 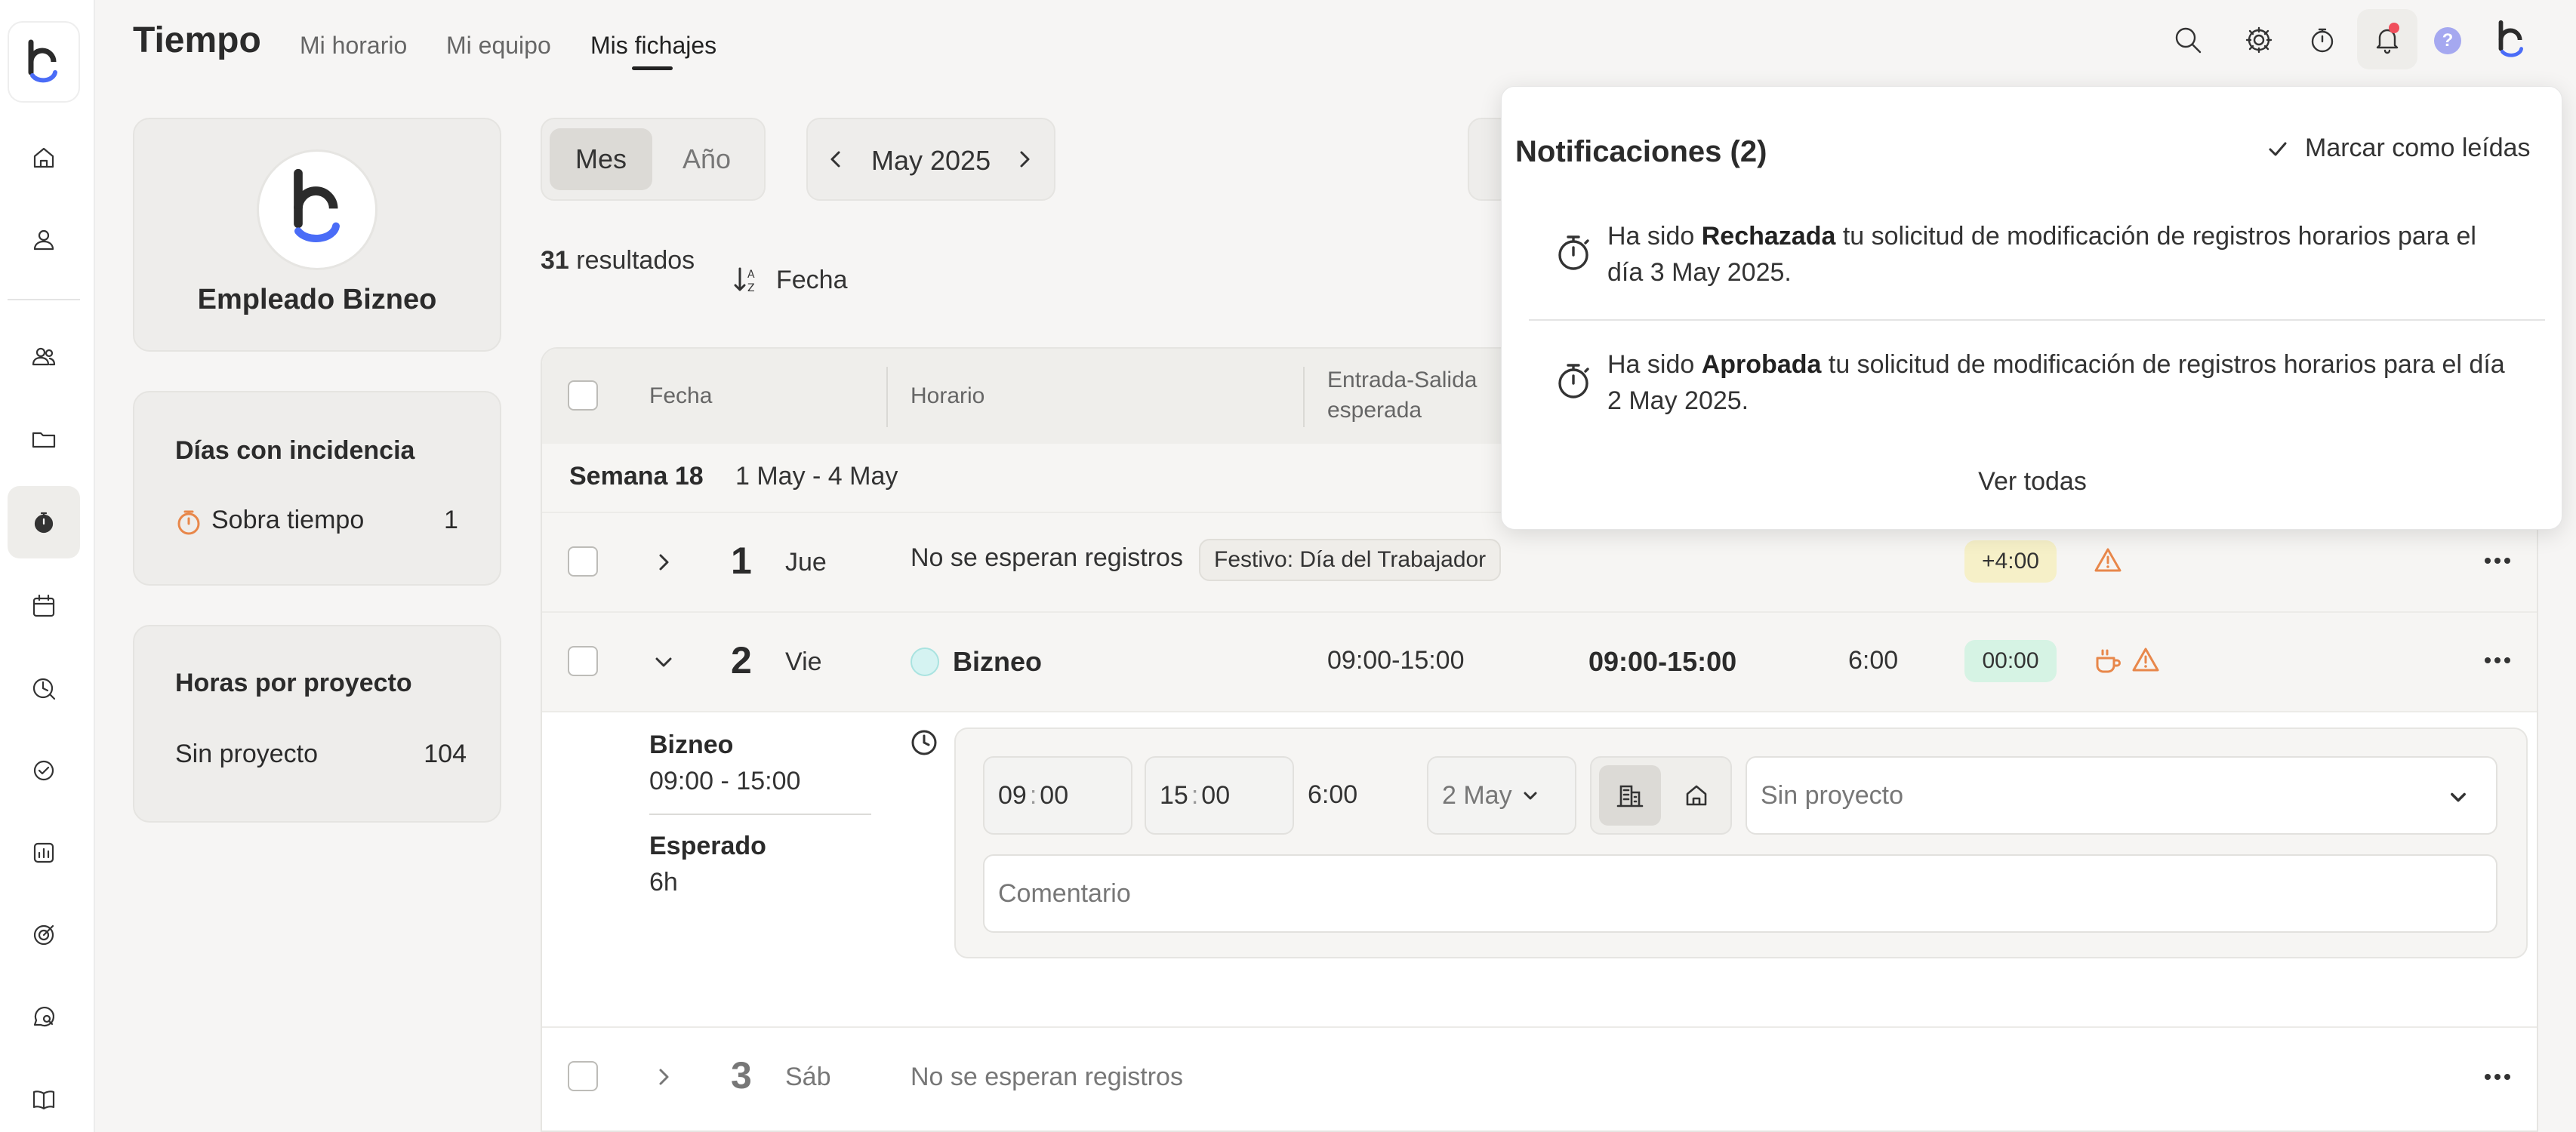 I want to click on sort-icon: AZ, so click(x=746, y=280).